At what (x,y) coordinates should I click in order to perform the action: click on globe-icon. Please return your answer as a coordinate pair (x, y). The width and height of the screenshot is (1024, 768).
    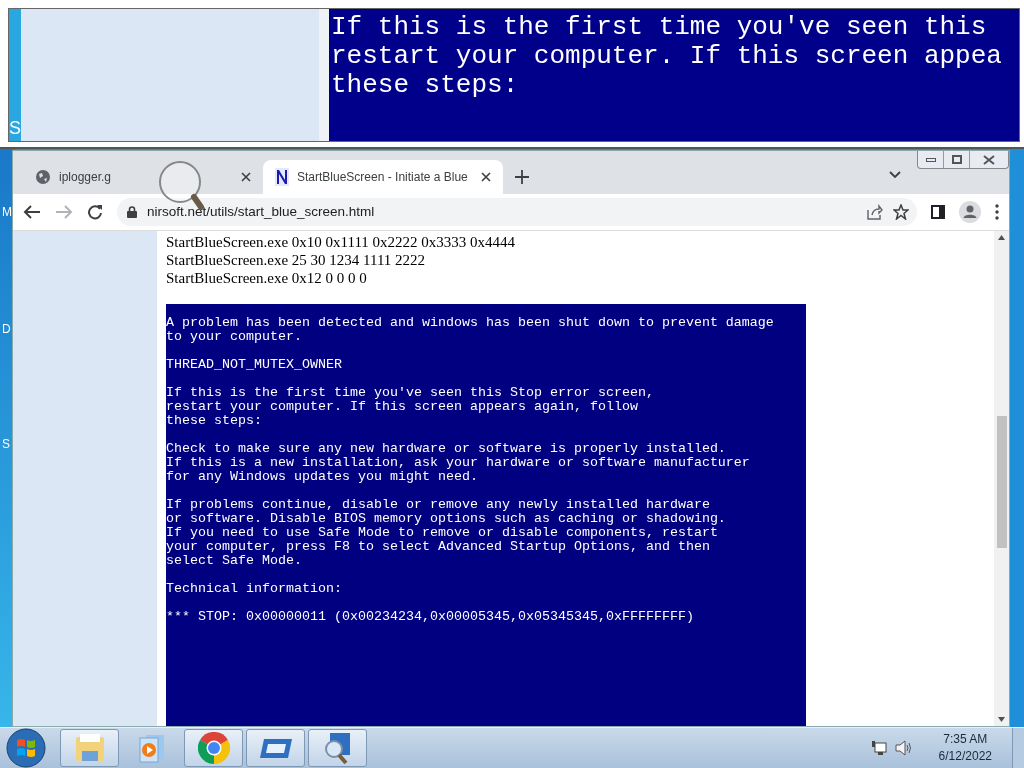
    Looking at the image, I should click on (43, 177).